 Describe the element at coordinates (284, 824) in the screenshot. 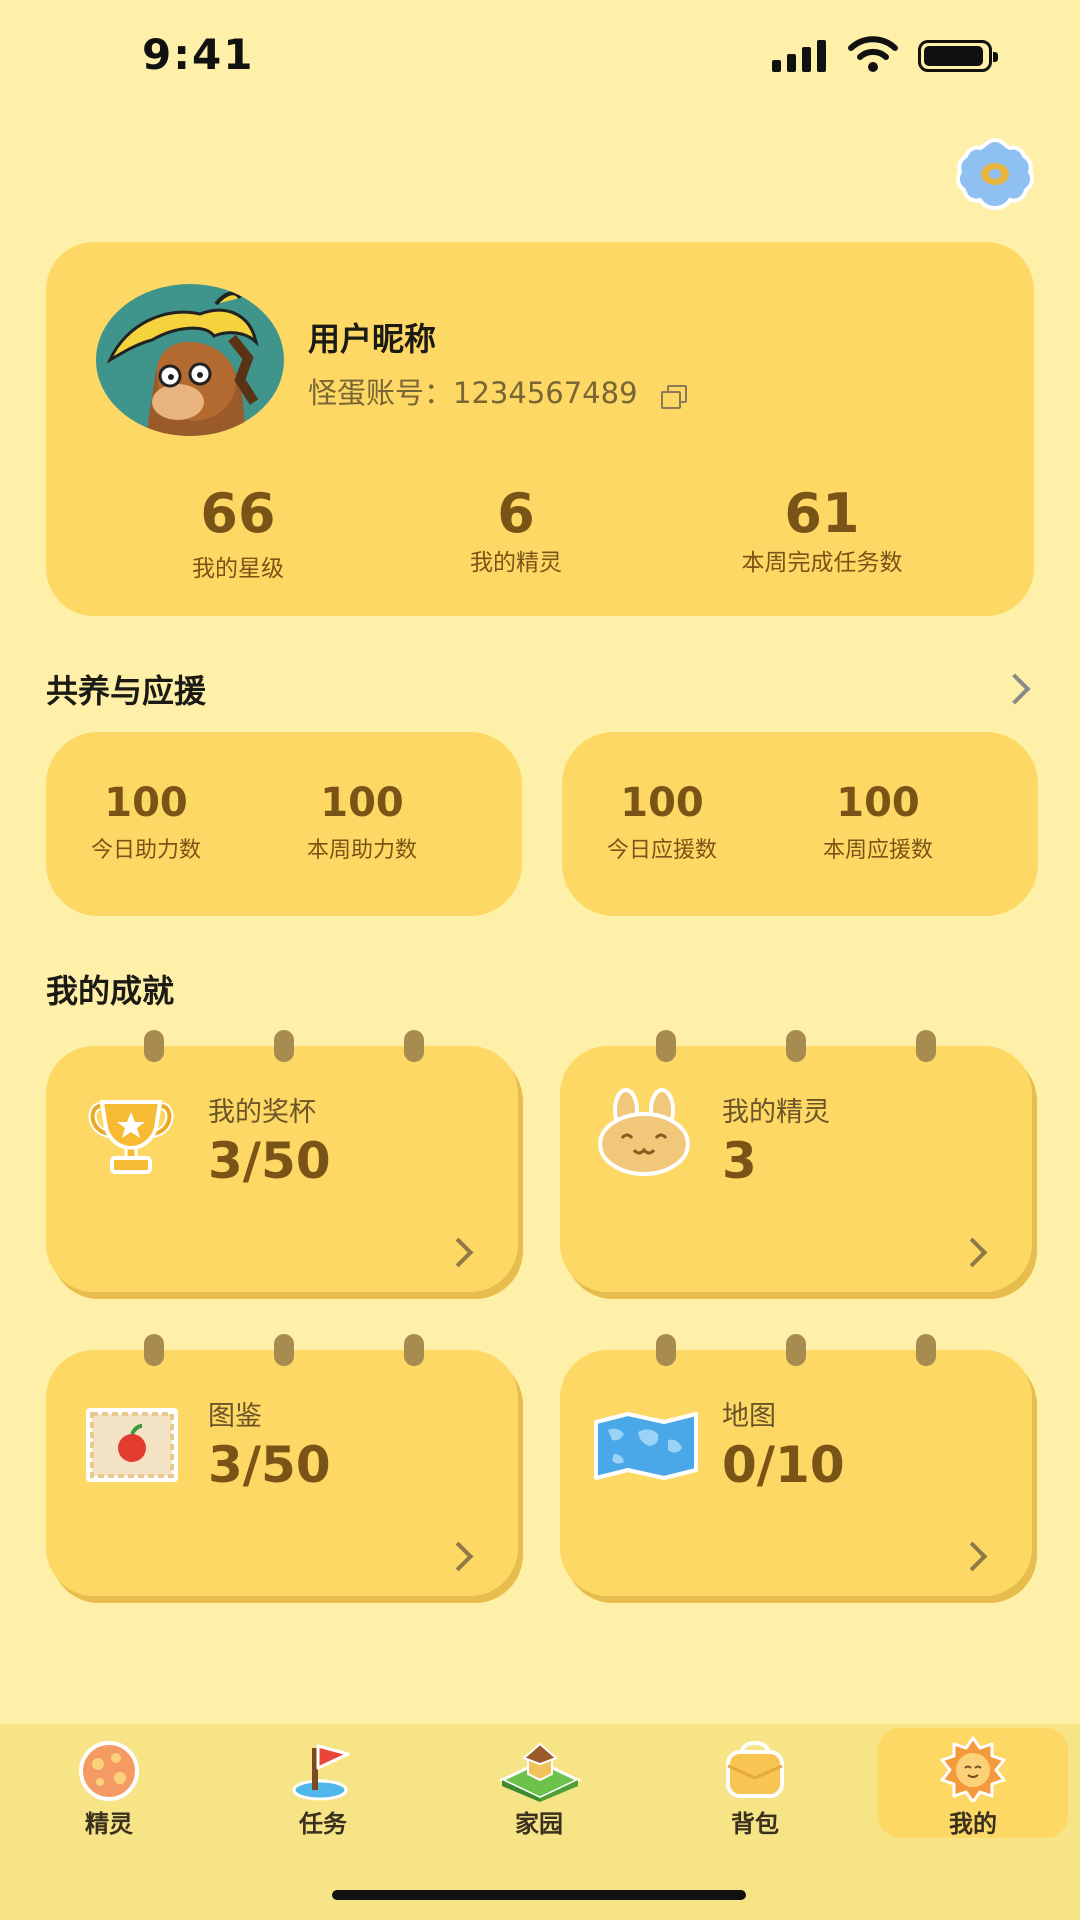

I see `support-card-help: 100 今日助力数 100 本周助力数` at that location.